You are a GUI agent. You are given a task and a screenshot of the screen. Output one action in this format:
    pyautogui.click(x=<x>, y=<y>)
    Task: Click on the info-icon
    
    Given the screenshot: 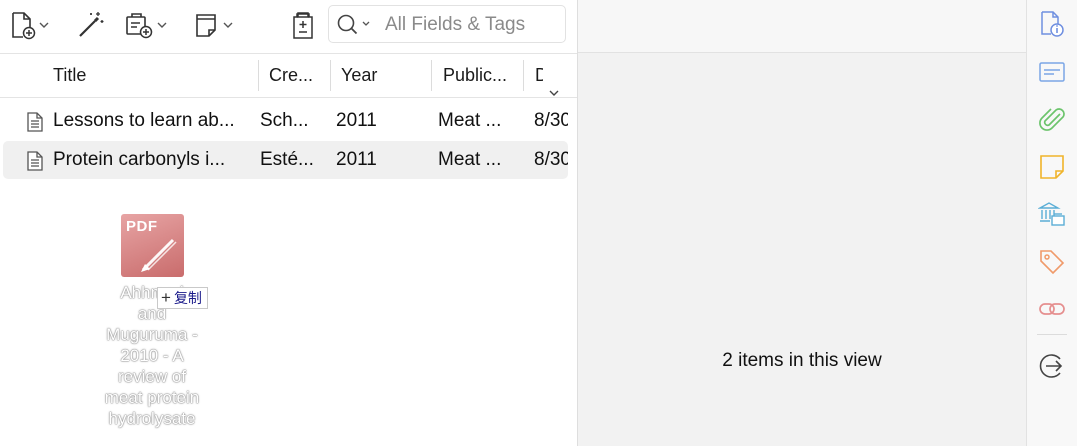 What is the action you would take?
    pyautogui.click(x=1052, y=24)
    